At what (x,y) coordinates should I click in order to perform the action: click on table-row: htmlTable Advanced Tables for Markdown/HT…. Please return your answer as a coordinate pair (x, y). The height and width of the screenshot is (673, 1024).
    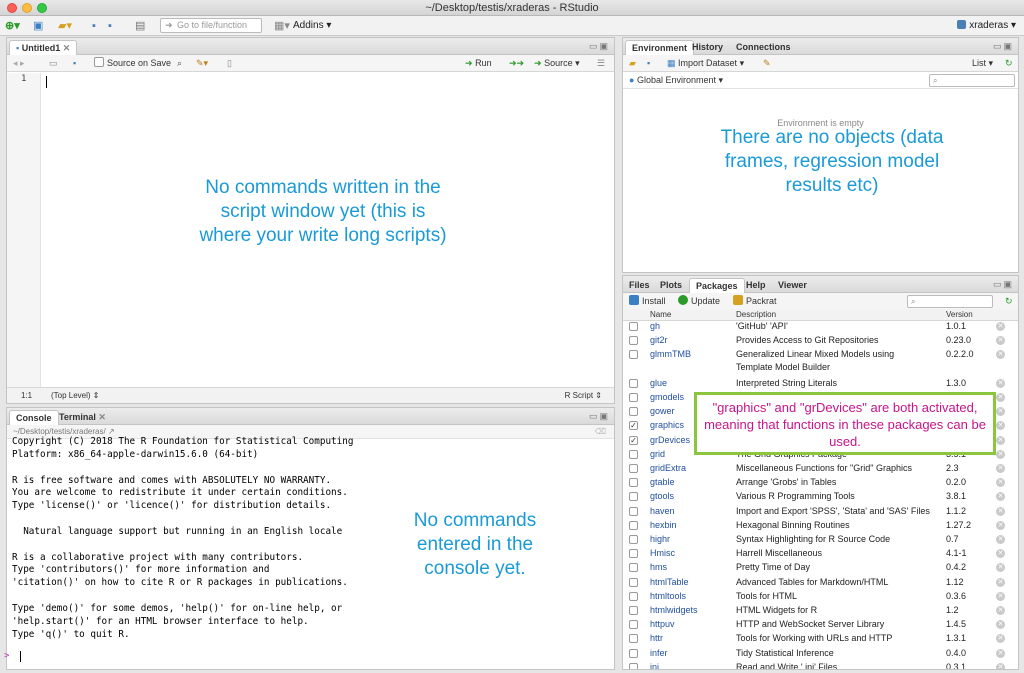
    Looking at the image, I should click on (820, 583).